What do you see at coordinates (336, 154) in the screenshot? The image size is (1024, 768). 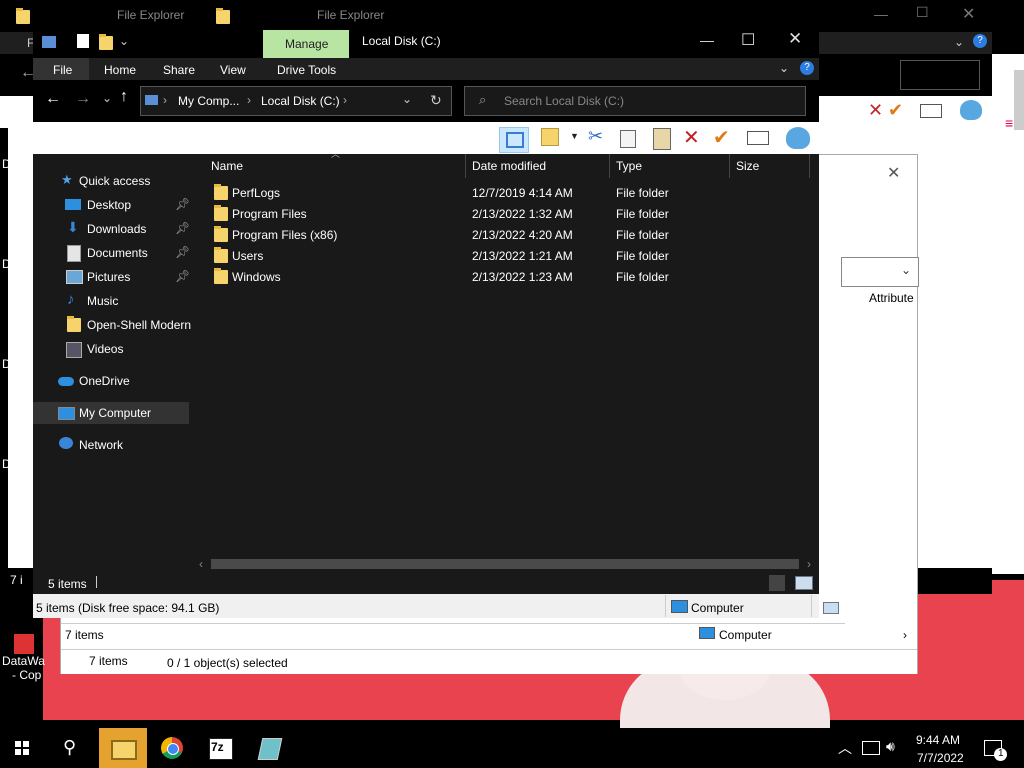 I see `sort-arrow-icon: ︿` at bounding box center [336, 154].